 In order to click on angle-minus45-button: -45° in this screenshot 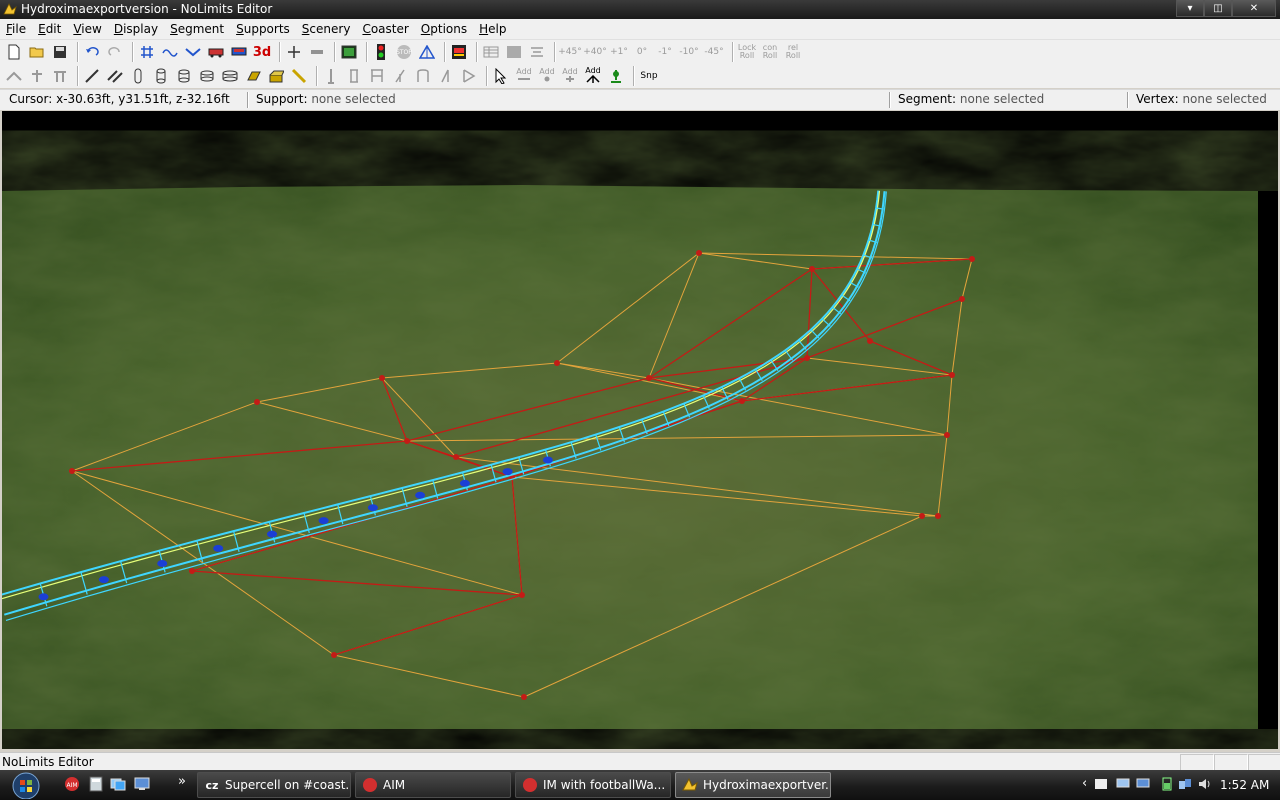, I will do `click(714, 52)`.